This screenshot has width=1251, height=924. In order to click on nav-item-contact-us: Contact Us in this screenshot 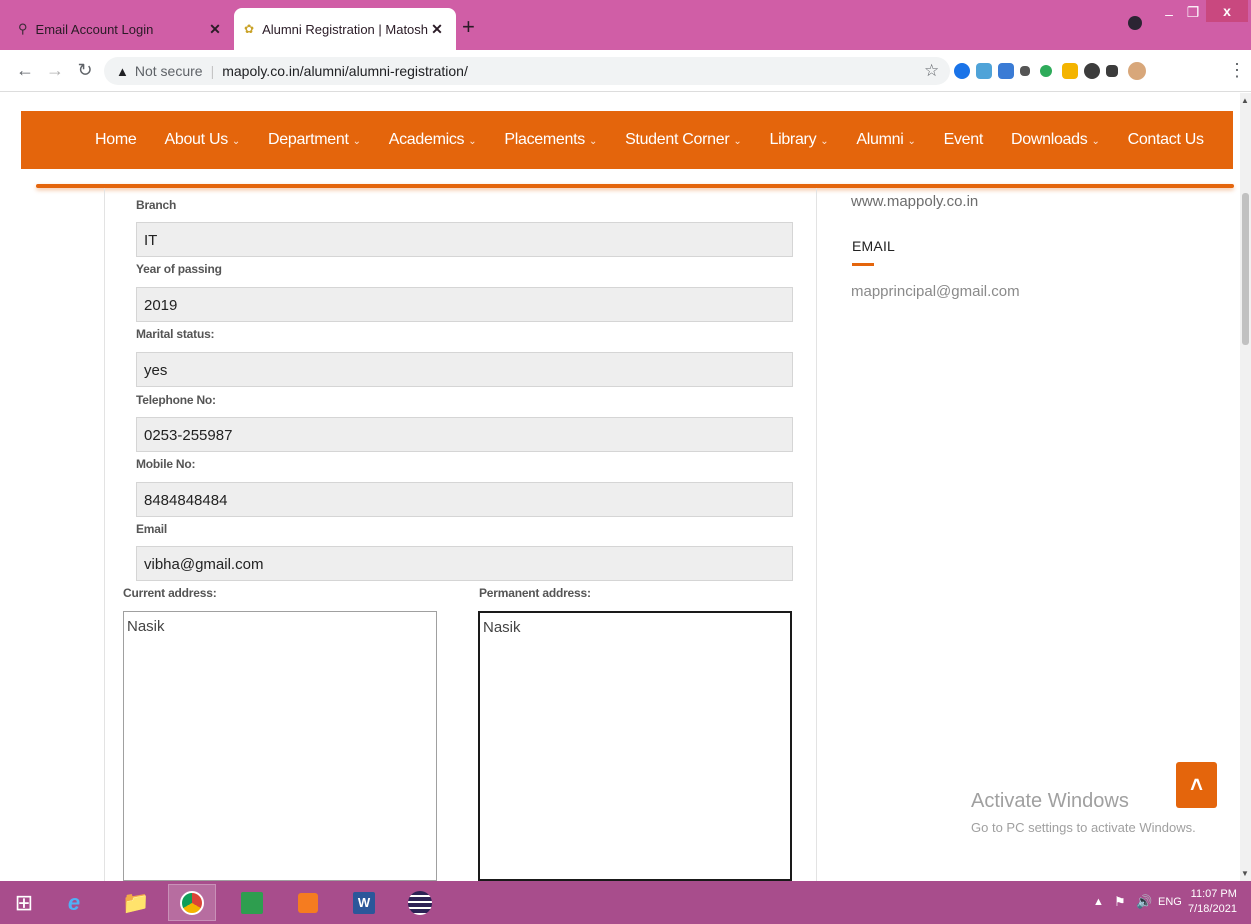, I will do `click(1166, 140)`.